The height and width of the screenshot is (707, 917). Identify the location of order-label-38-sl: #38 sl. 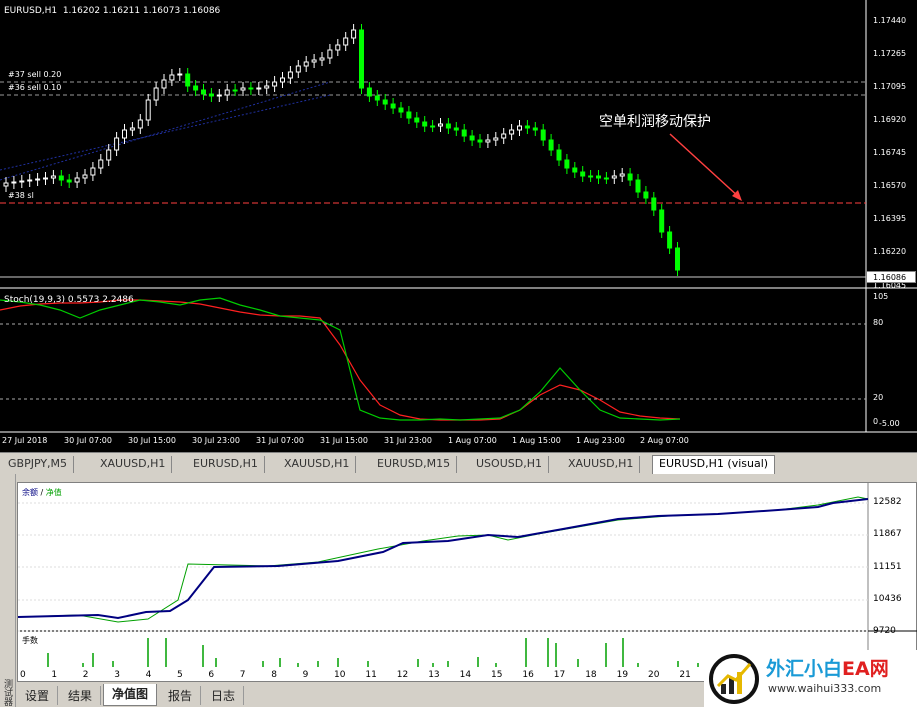
(21, 195).